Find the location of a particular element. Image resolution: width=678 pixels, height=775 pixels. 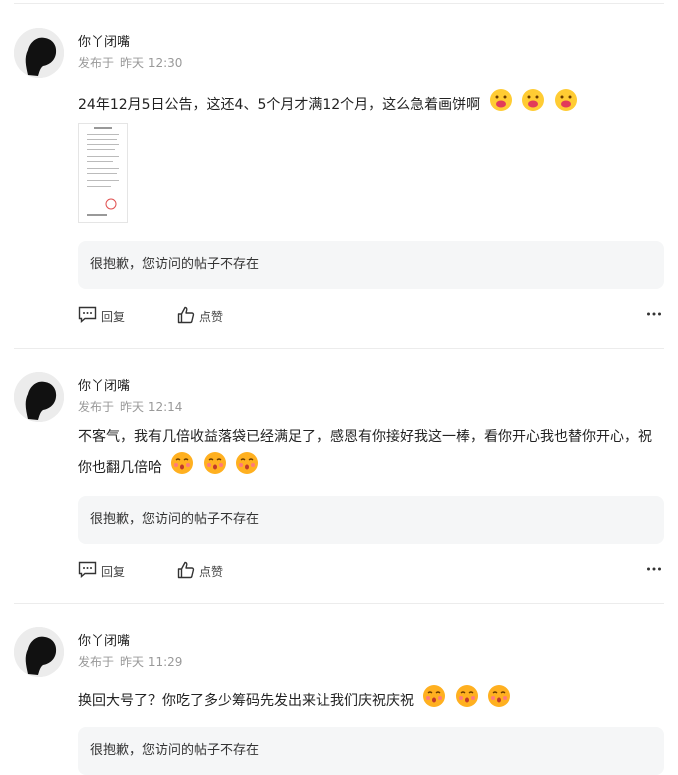

post-content: 24年12月5日公告，这还4、5个月才满12个月，这么急着画饼啊 is located at coordinates (371, 105).